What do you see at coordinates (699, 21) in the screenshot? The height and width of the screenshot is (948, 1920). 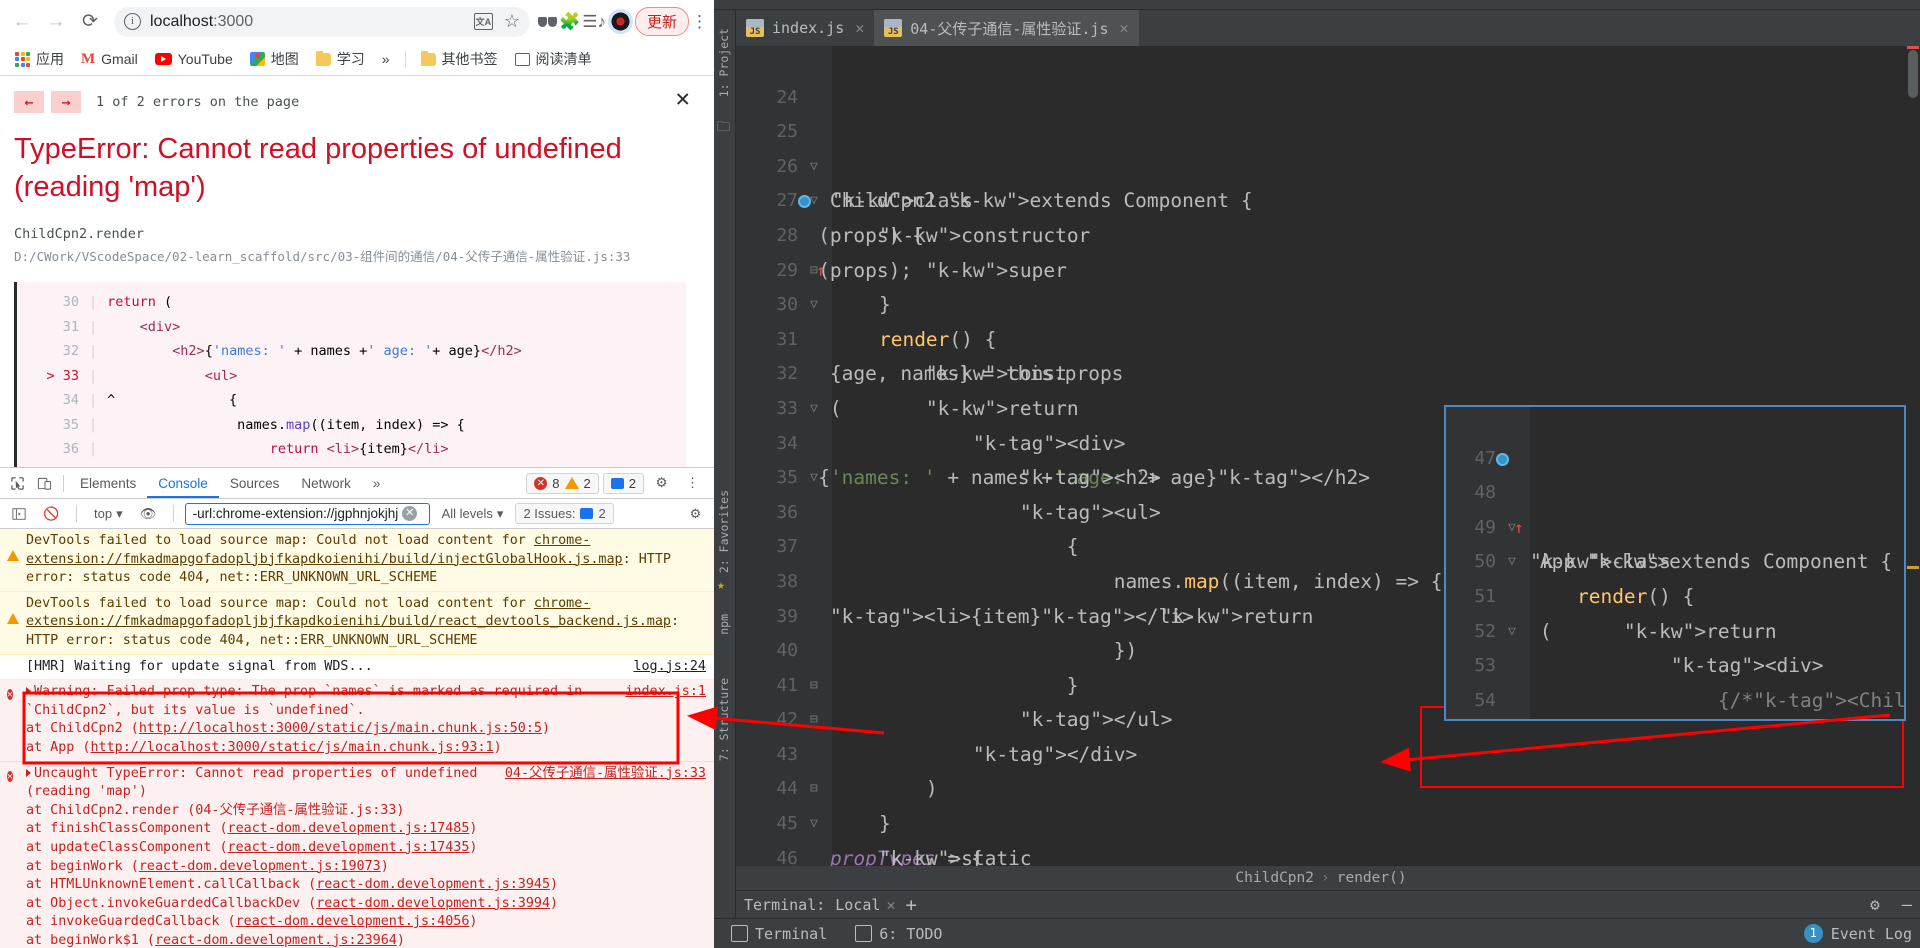 I see `chrome-menu-kebab-icon: ⋮` at bounding box center [699, 21].